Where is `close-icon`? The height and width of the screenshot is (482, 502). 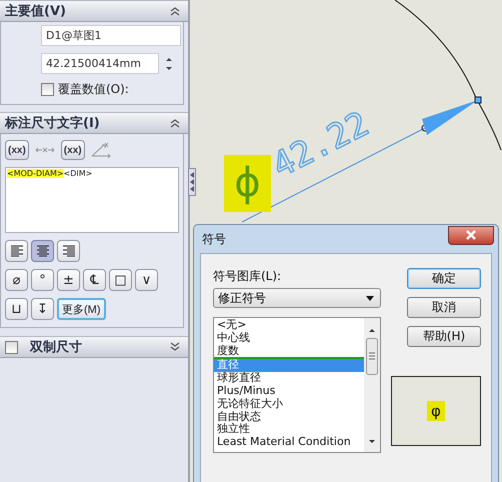 close-icon is located at coordinates (471, 235).